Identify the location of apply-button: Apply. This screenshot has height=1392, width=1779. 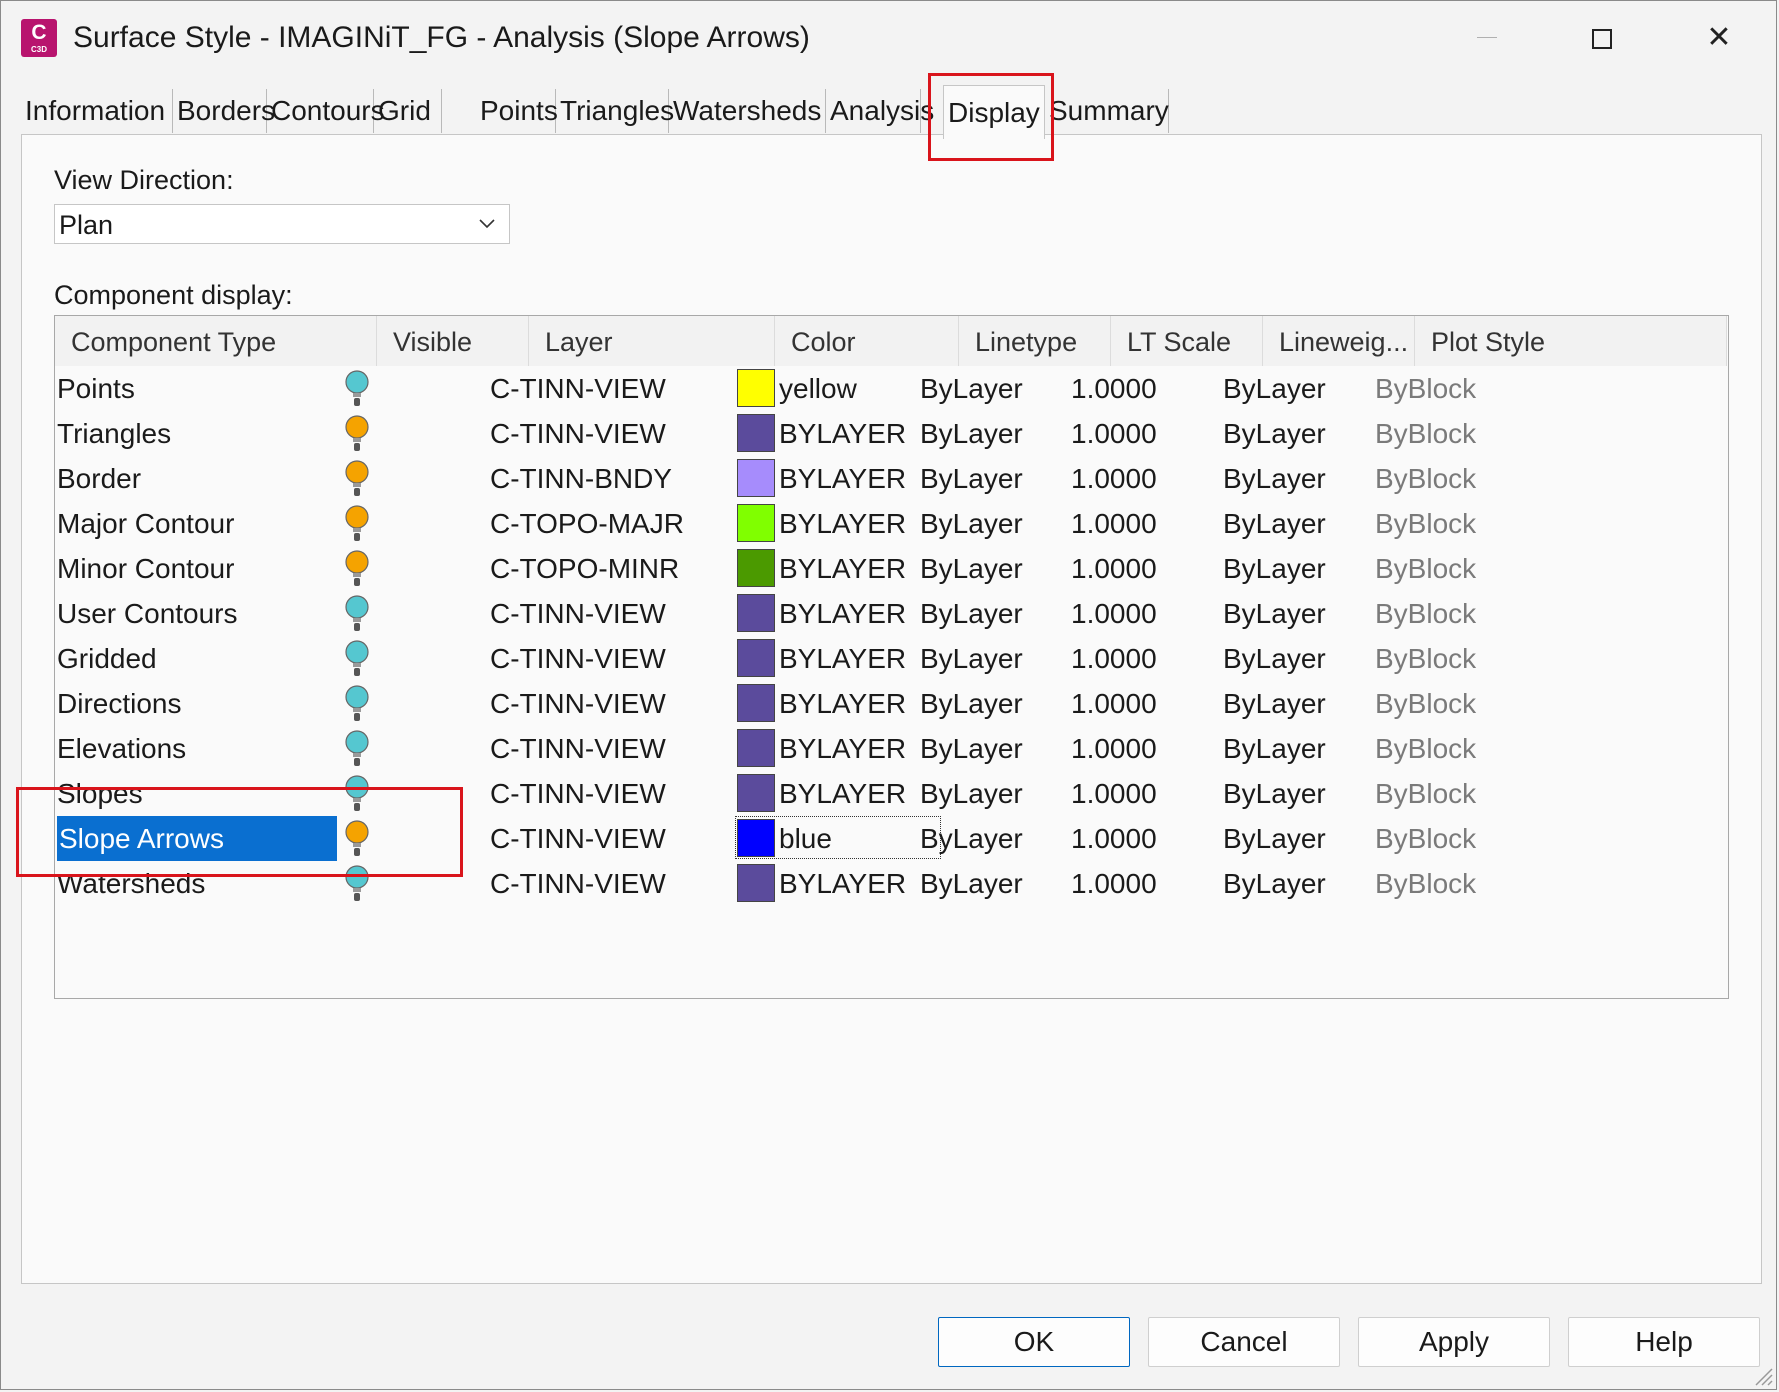
(1454, 1342).